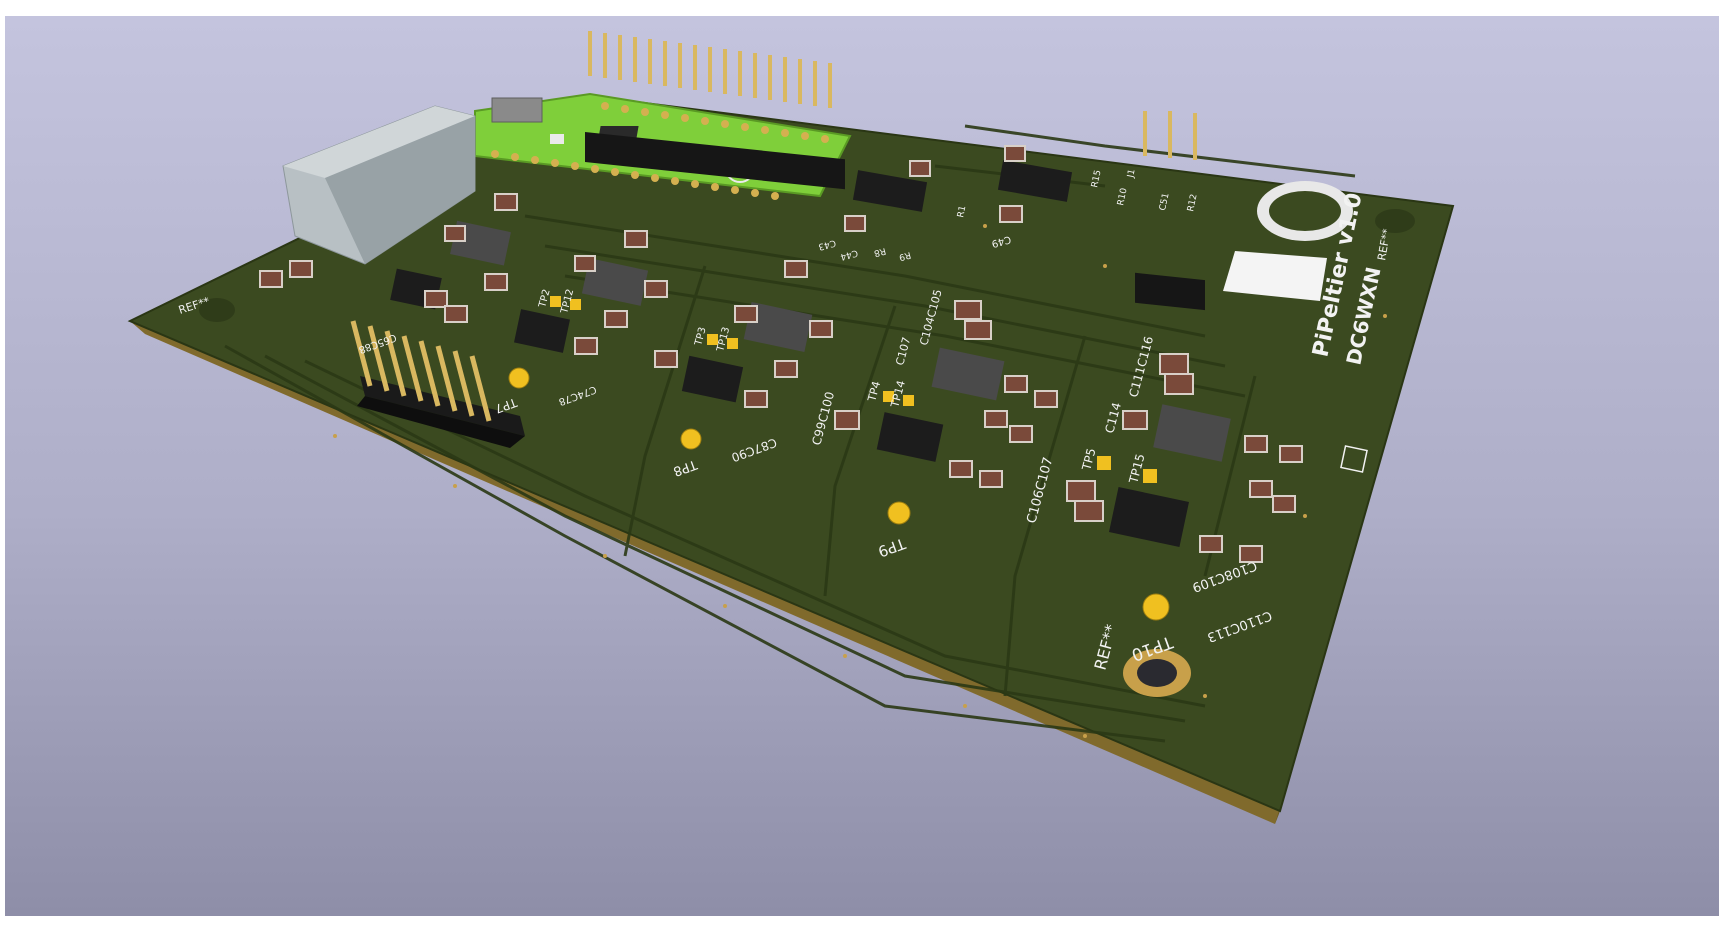 The width and height of the screenshot is (1724, 930). What do you see at coordinates (517, 110) in the screenshot?
I see `pico-usb-connector` at bounding box center [517, 110].